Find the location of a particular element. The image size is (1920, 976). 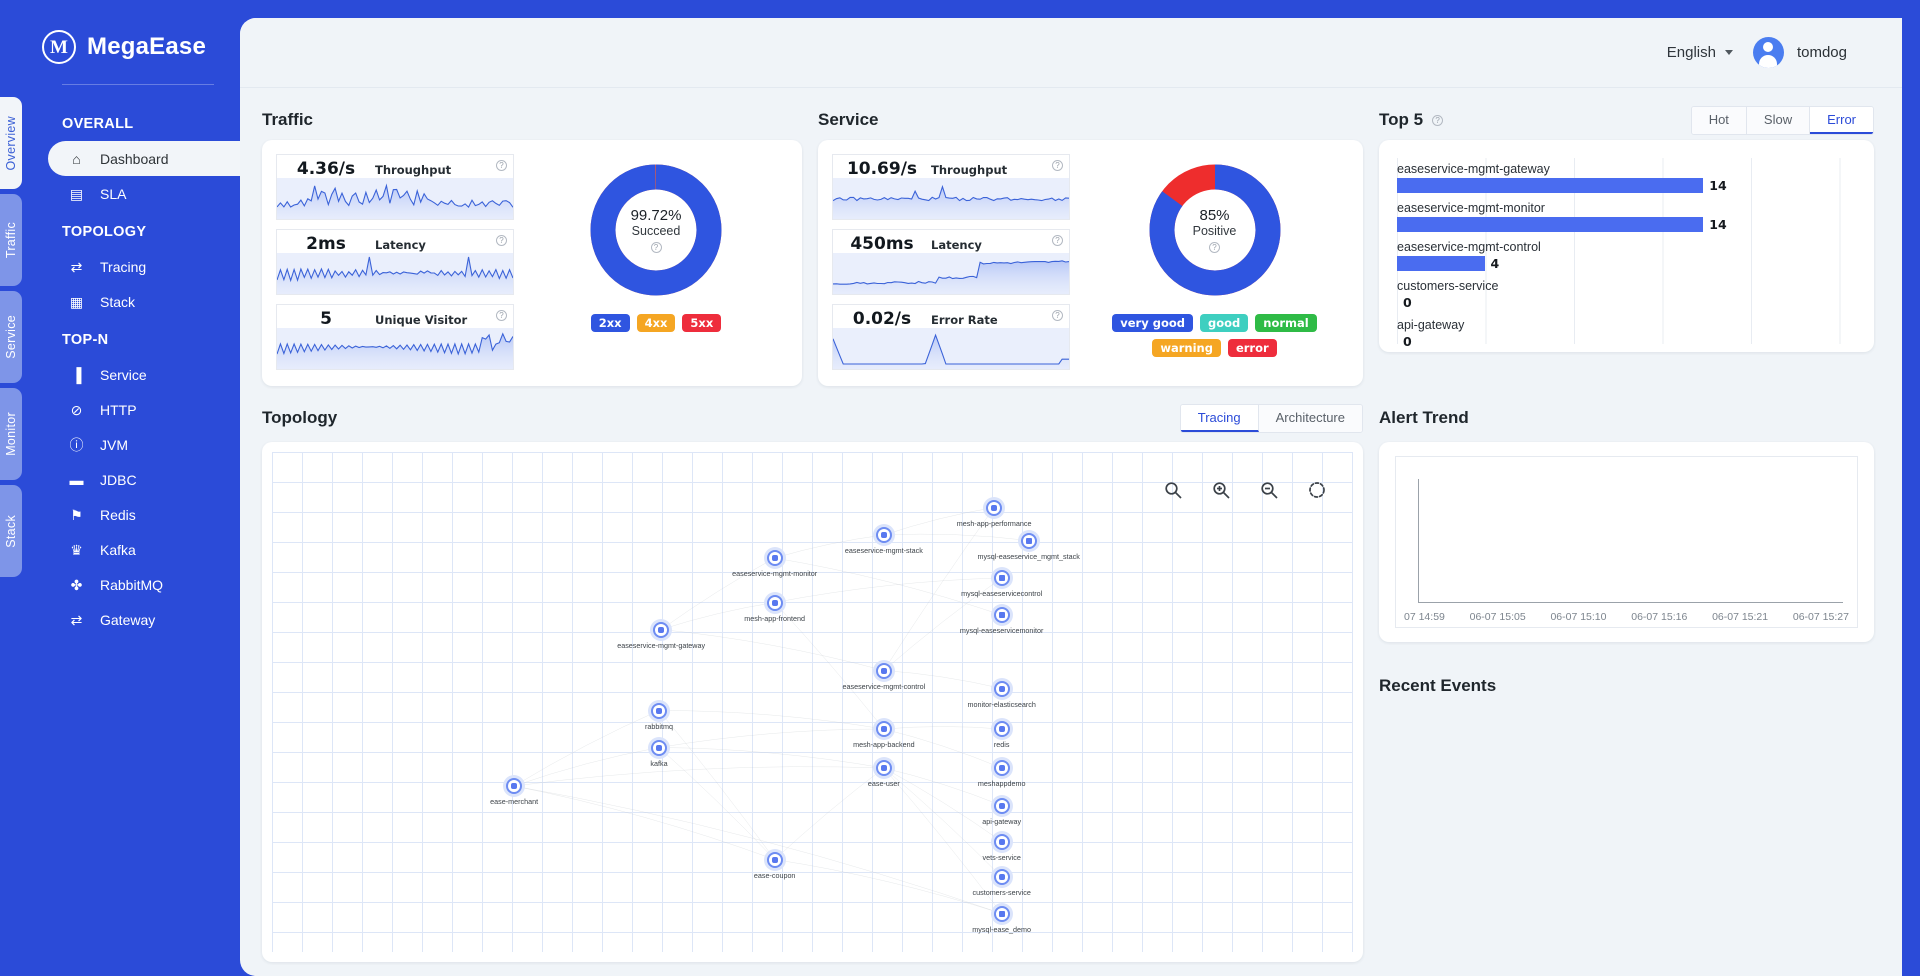

topology-node: mysql-easeservicecontrol is located at coordinates (1001, 584).